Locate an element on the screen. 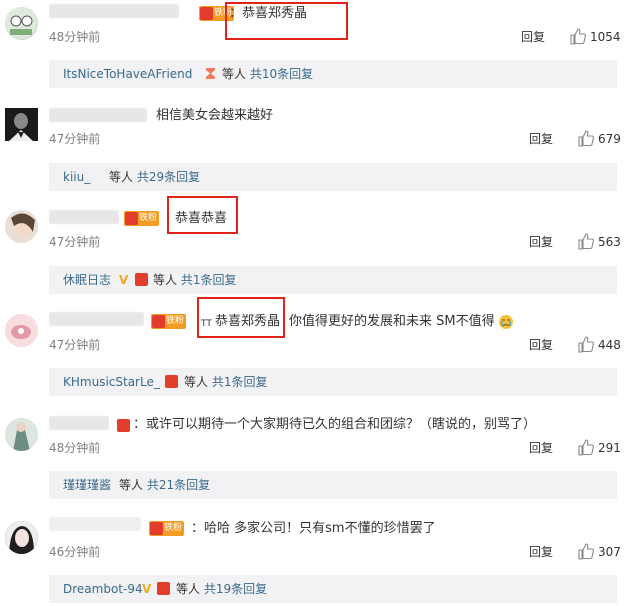  reply-summary: Dreambot-94 V 等人 共19条回复 is located at coordinates (333, 589).